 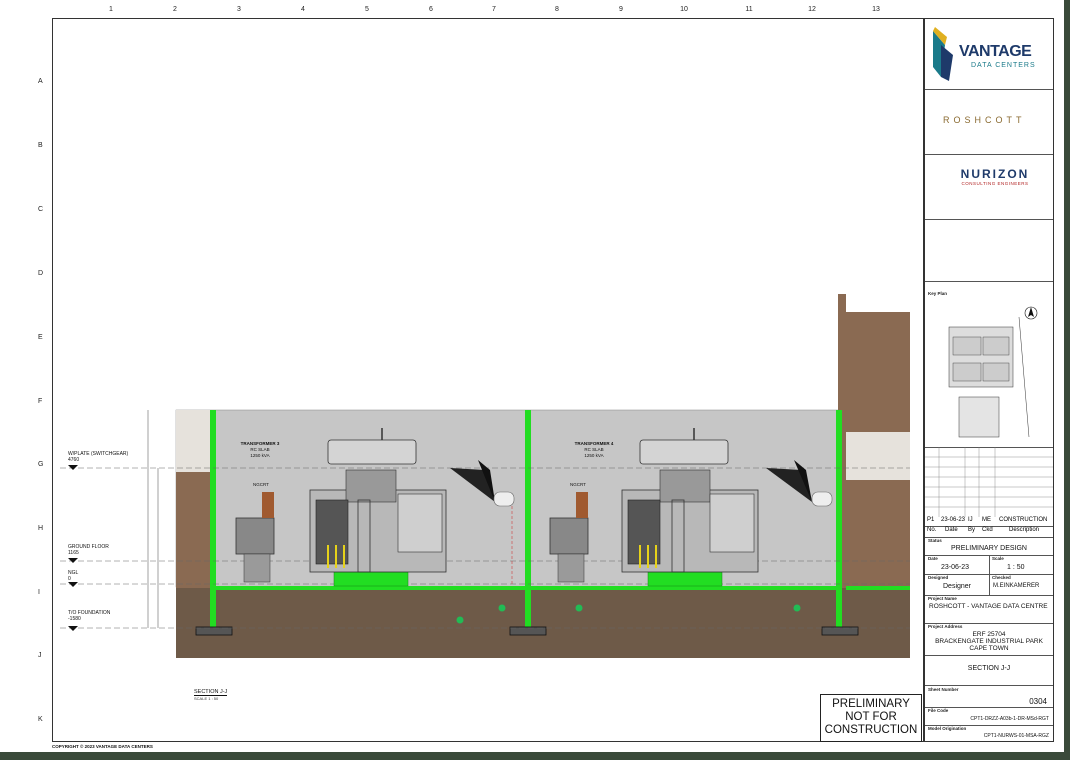 What do you see at coordinates (984, 120) in the screenshot?
I see `roshcott-logo: ROSHCOTT` at bounding box center [984, 120].